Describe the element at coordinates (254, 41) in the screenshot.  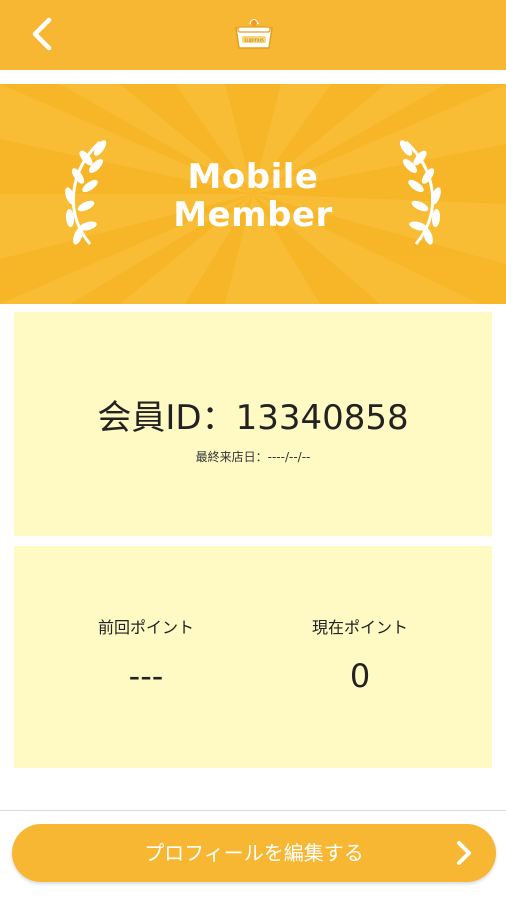
I see `svg-text: Lupinus` at that location.